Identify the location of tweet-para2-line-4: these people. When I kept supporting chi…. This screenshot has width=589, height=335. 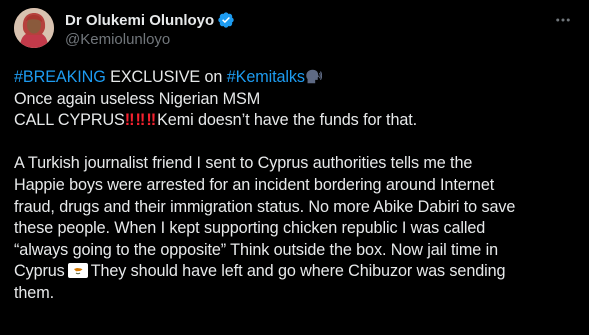
(250, 228).